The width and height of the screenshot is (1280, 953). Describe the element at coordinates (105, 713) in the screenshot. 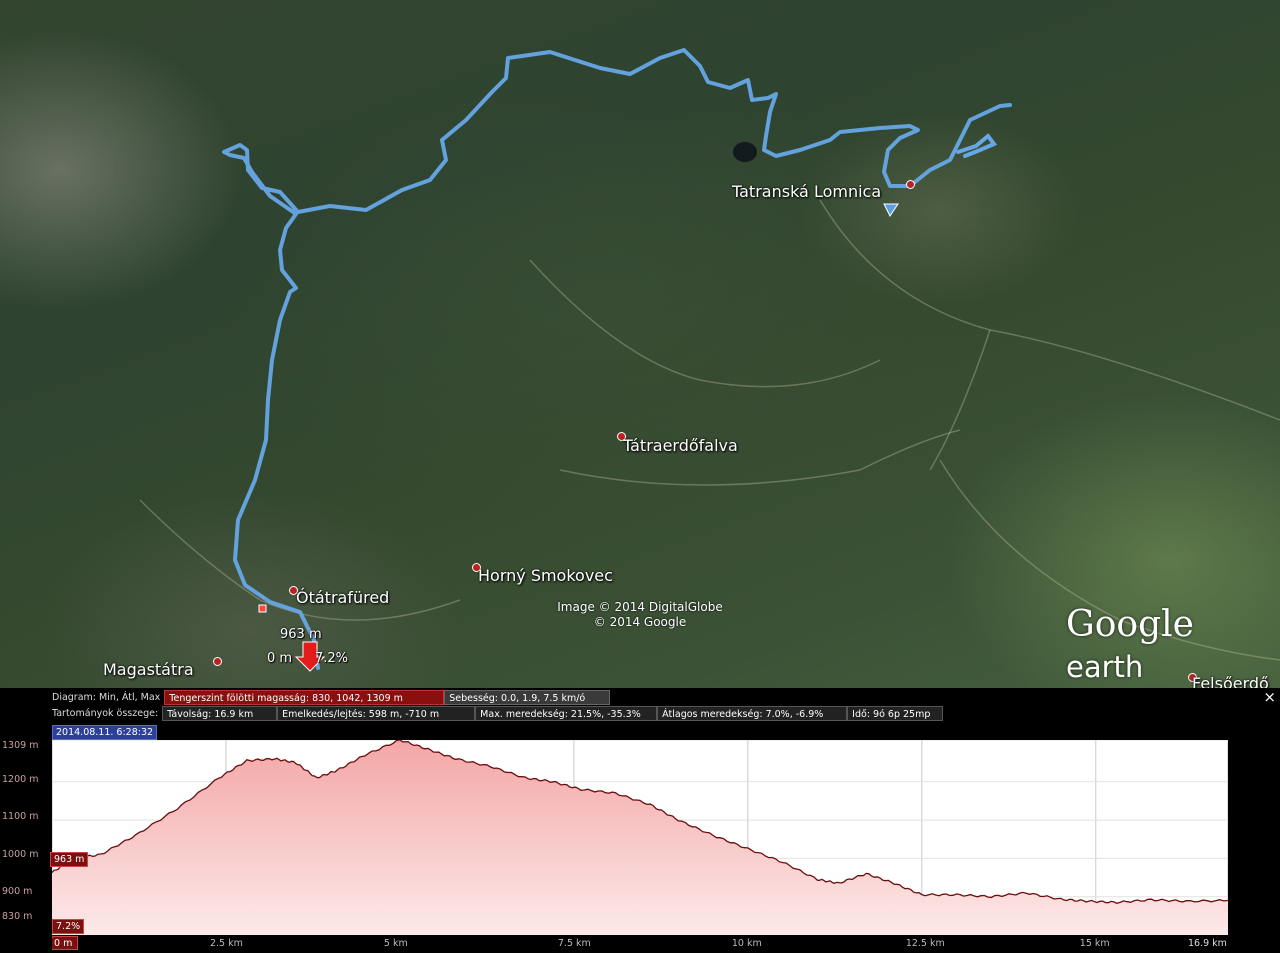

I see `totals-label: Tartományok összege:` at that location.